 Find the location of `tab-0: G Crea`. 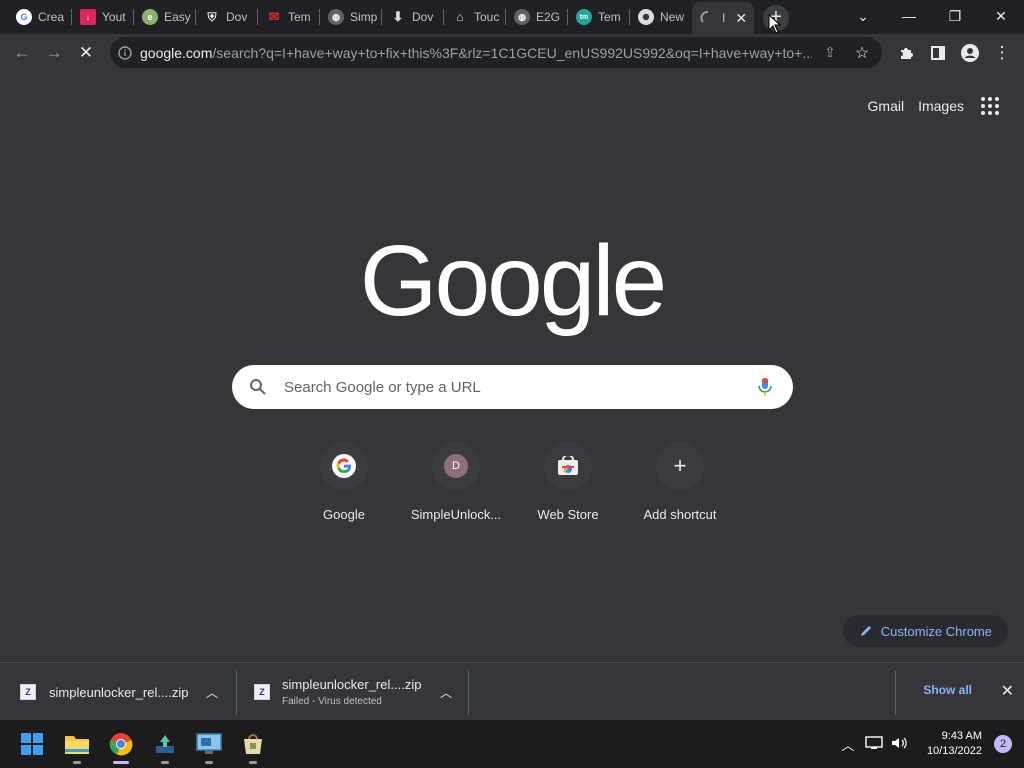

tab-0: G Crea is located at coordinates (40, 17).